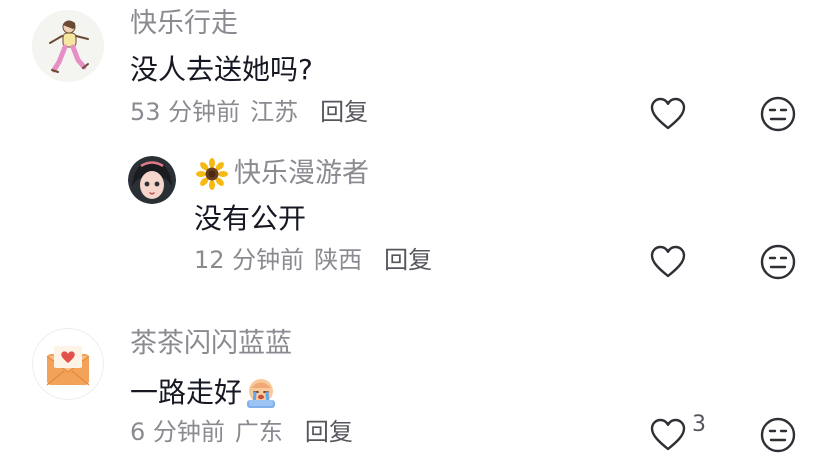 This screenshot has height=468, width=828. I want to click on like-count: 3, so click(699, 424).